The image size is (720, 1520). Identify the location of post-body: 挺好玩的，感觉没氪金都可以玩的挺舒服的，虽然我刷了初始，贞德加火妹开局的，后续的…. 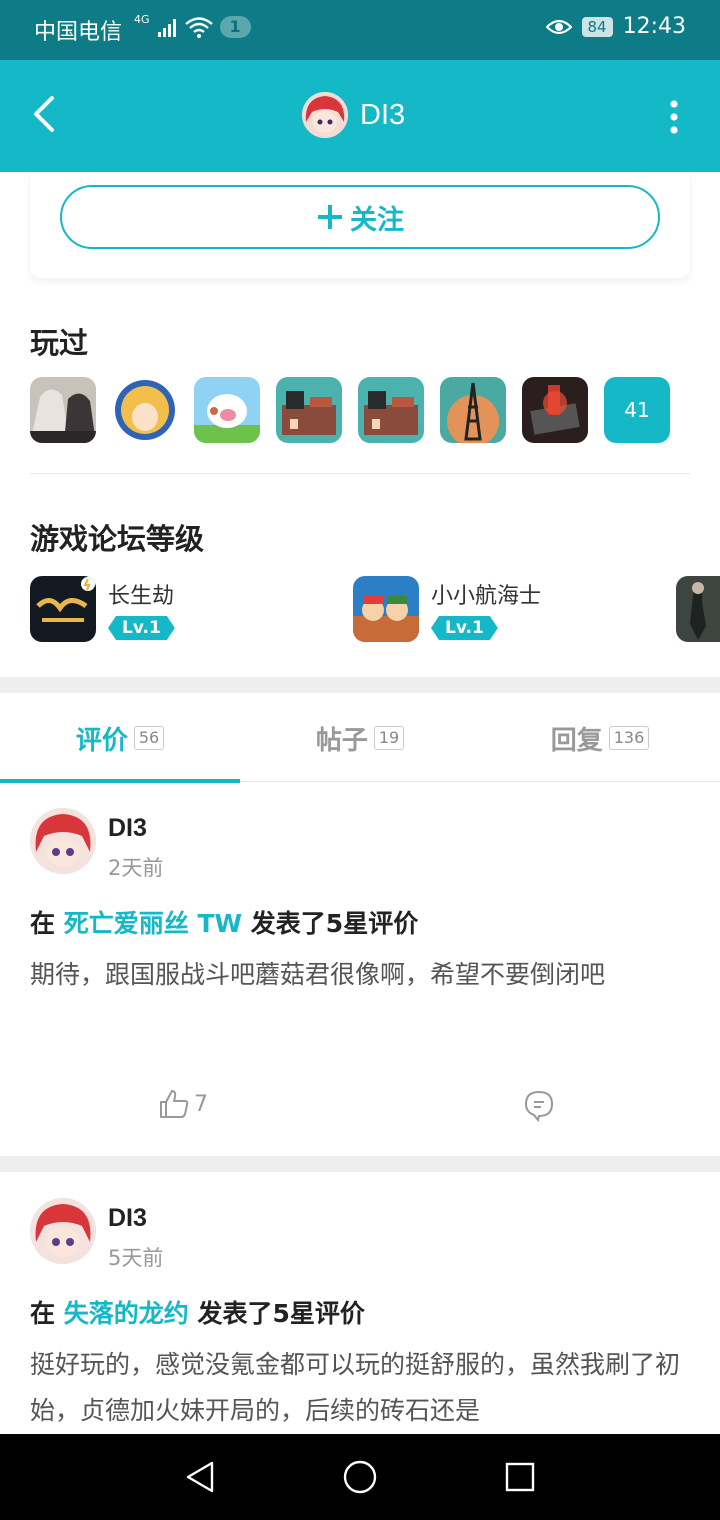
(355, 1388).